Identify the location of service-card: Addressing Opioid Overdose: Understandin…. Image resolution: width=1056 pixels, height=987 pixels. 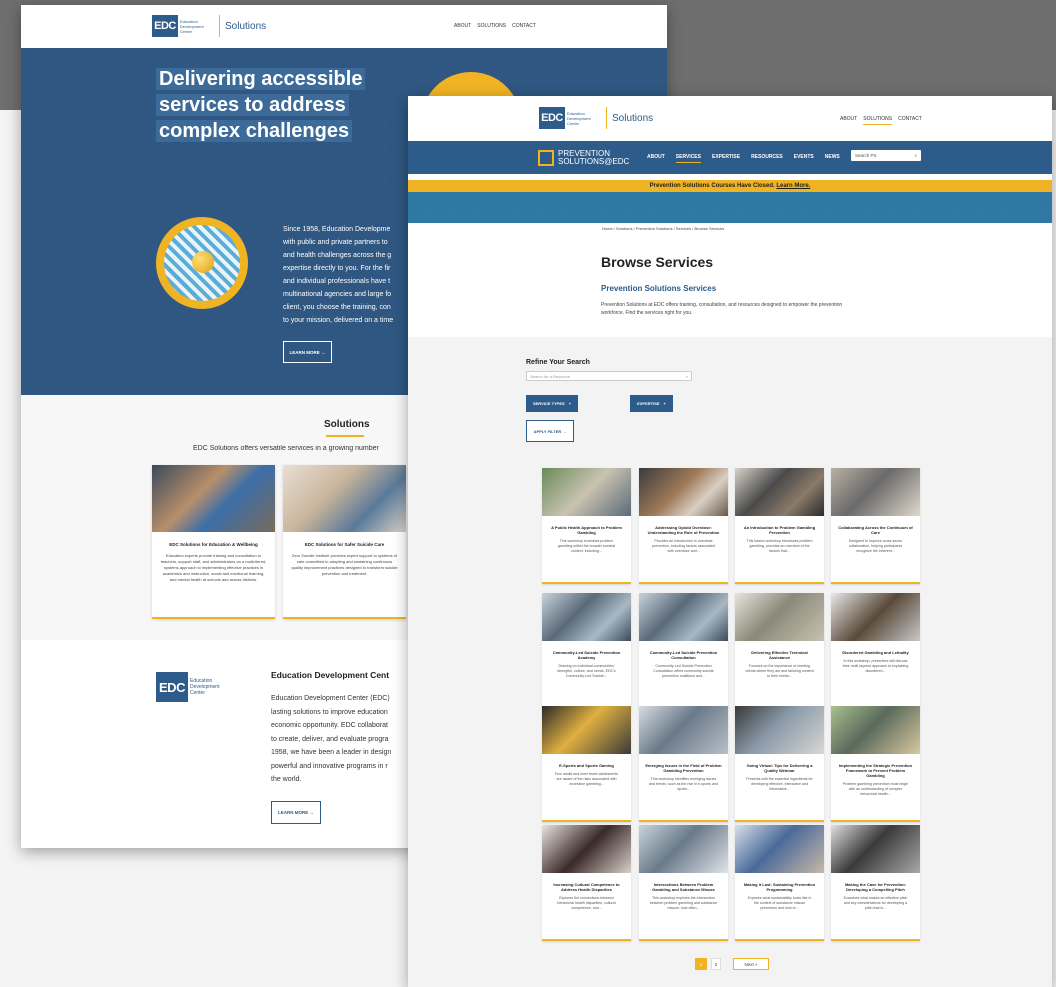
(683, 526).